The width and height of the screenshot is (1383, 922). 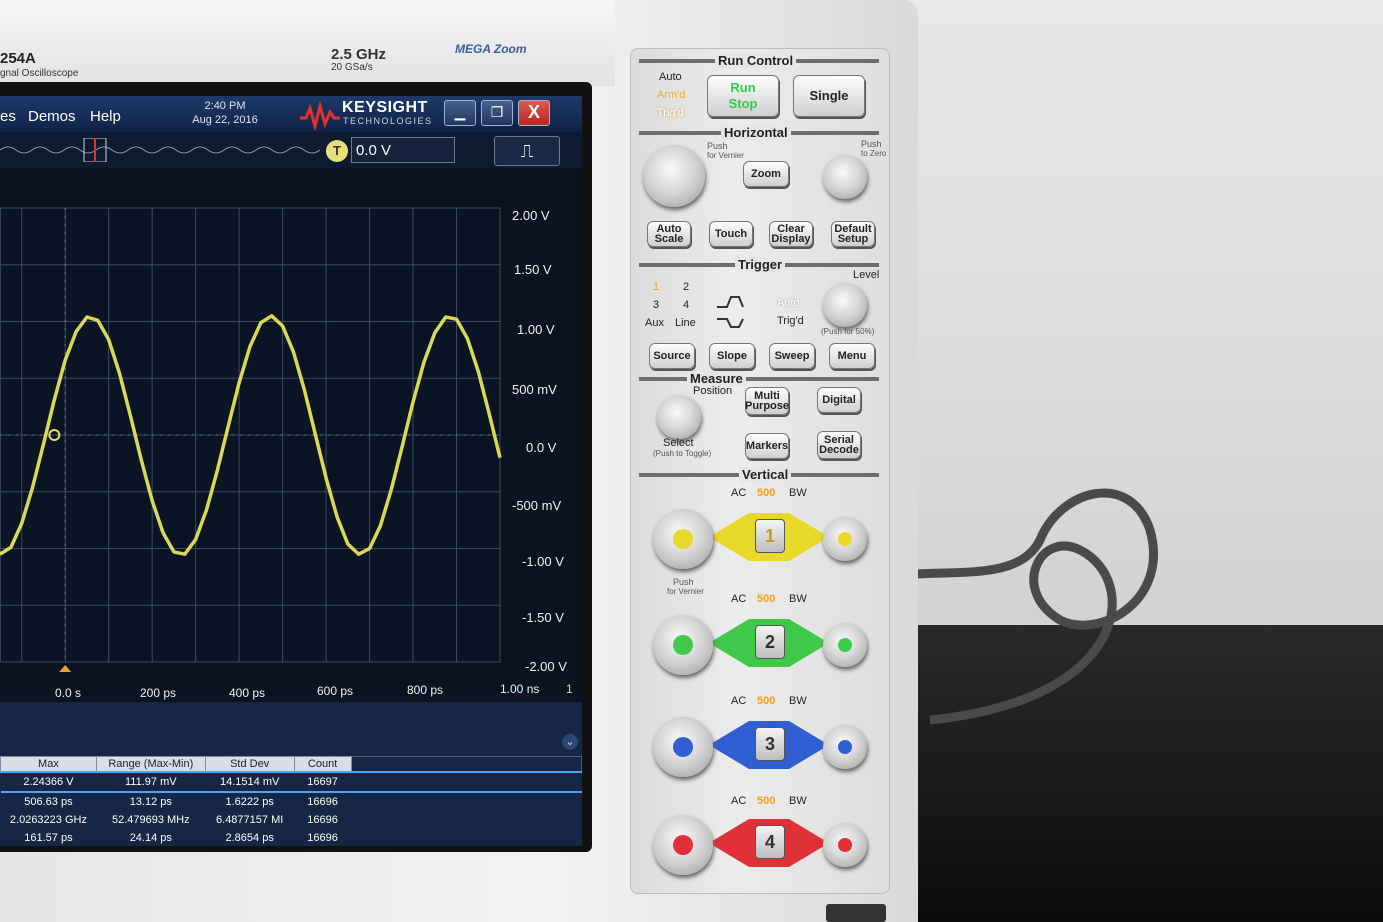 I want to click on table-cell: 16696, so click(x=322, y=838).